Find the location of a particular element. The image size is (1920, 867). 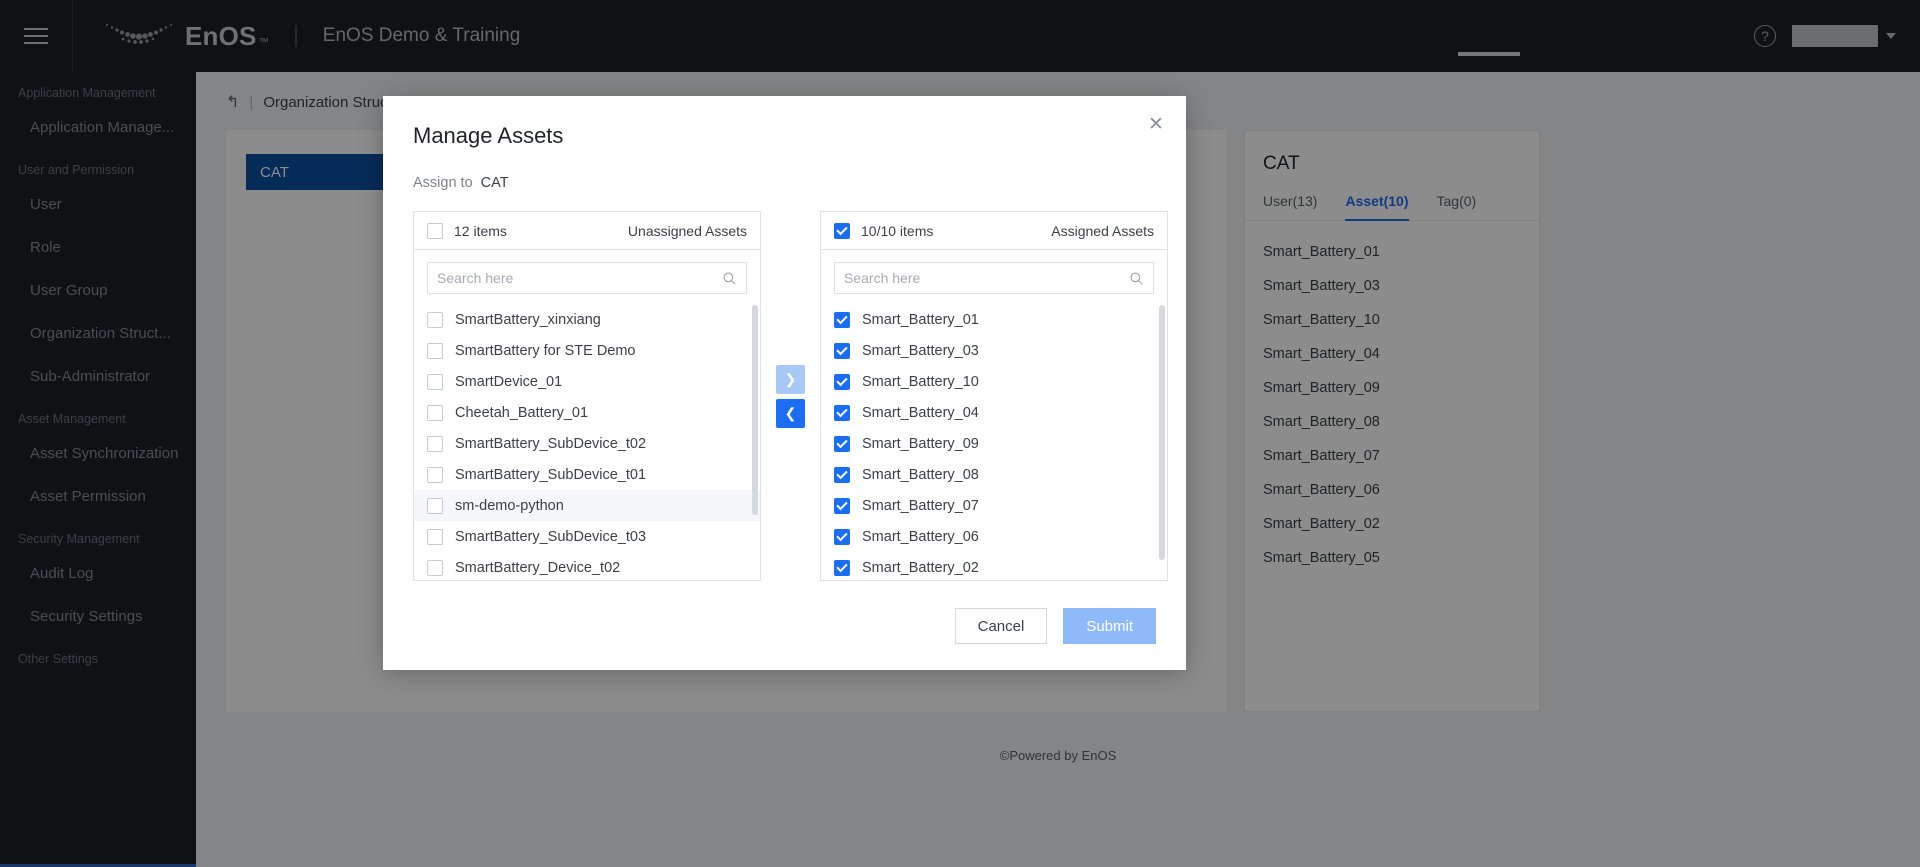

assigned-scrollbar is located at coordinates (1162, 432).